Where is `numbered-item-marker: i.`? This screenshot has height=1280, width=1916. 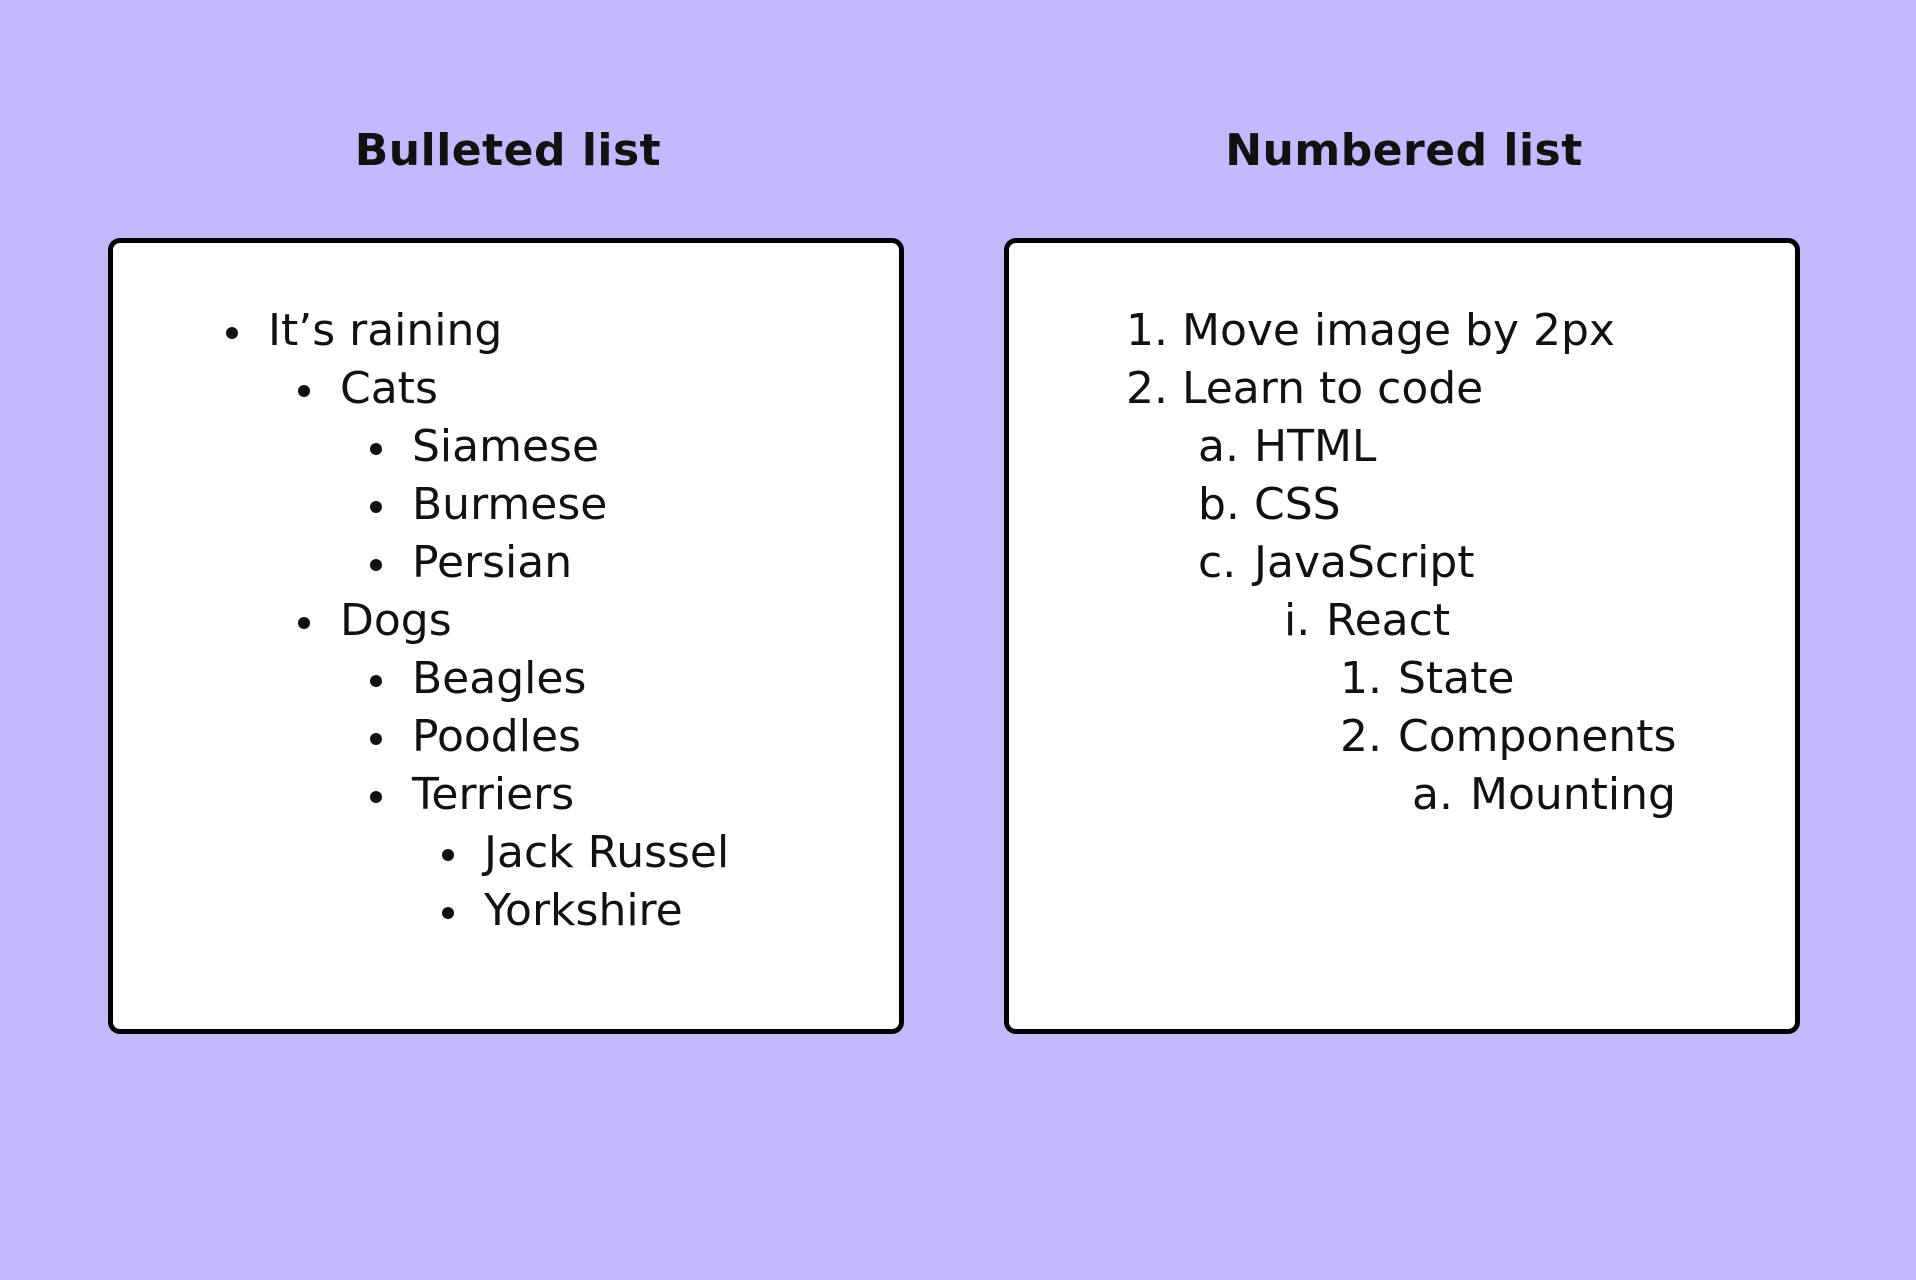 numbered-item-marker: i. is located at coordinates (1297, 620).